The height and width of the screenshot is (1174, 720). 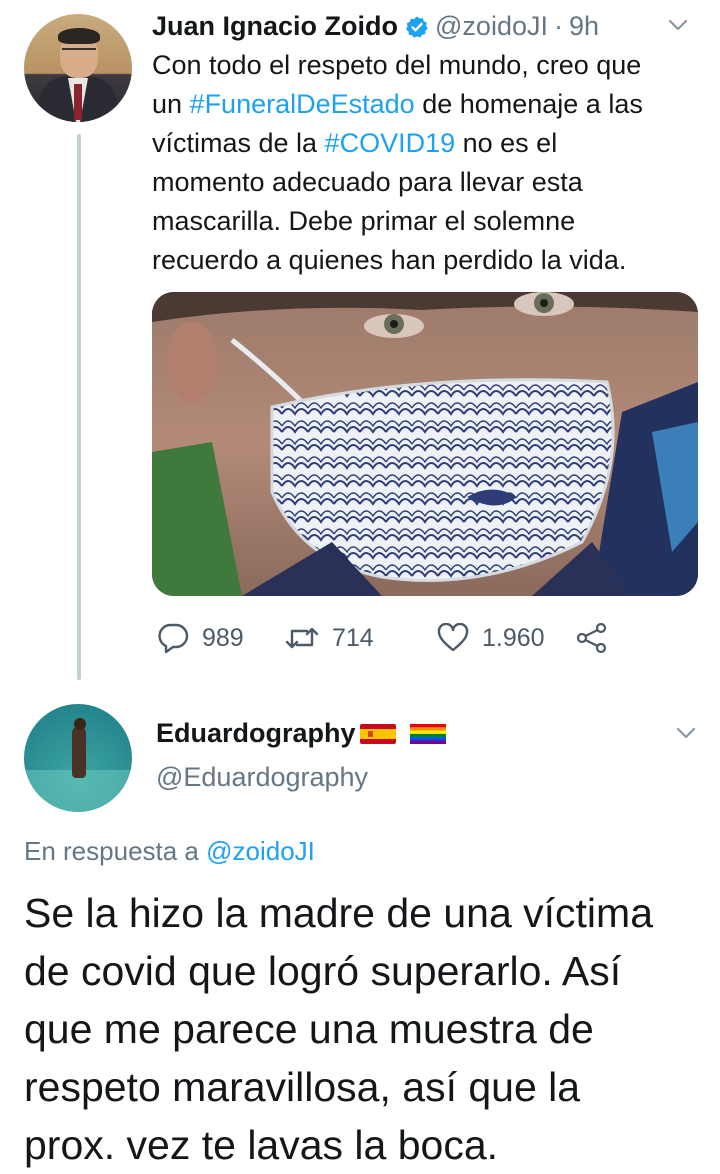 I want to click on in-reply-to-label: En respuesta a, so click(x=115, y=851).